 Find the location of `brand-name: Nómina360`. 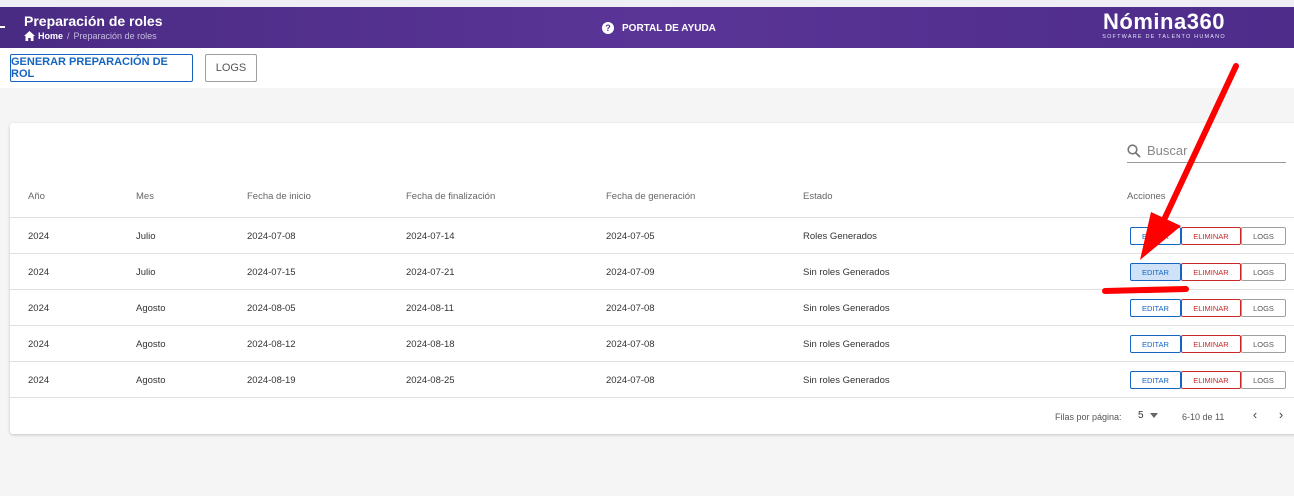

brand-name: Nómina360 is located at coordinates (1164, 21).